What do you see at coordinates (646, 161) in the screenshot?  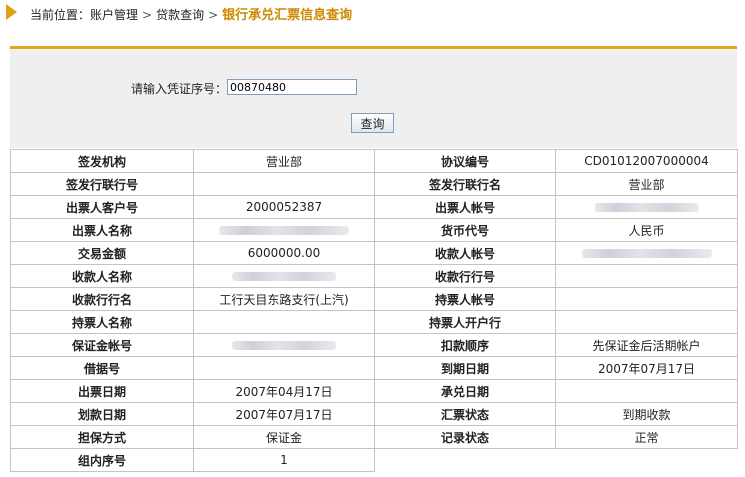 I see `field-value: CD01012007000004` at bounding box center [646, 161].